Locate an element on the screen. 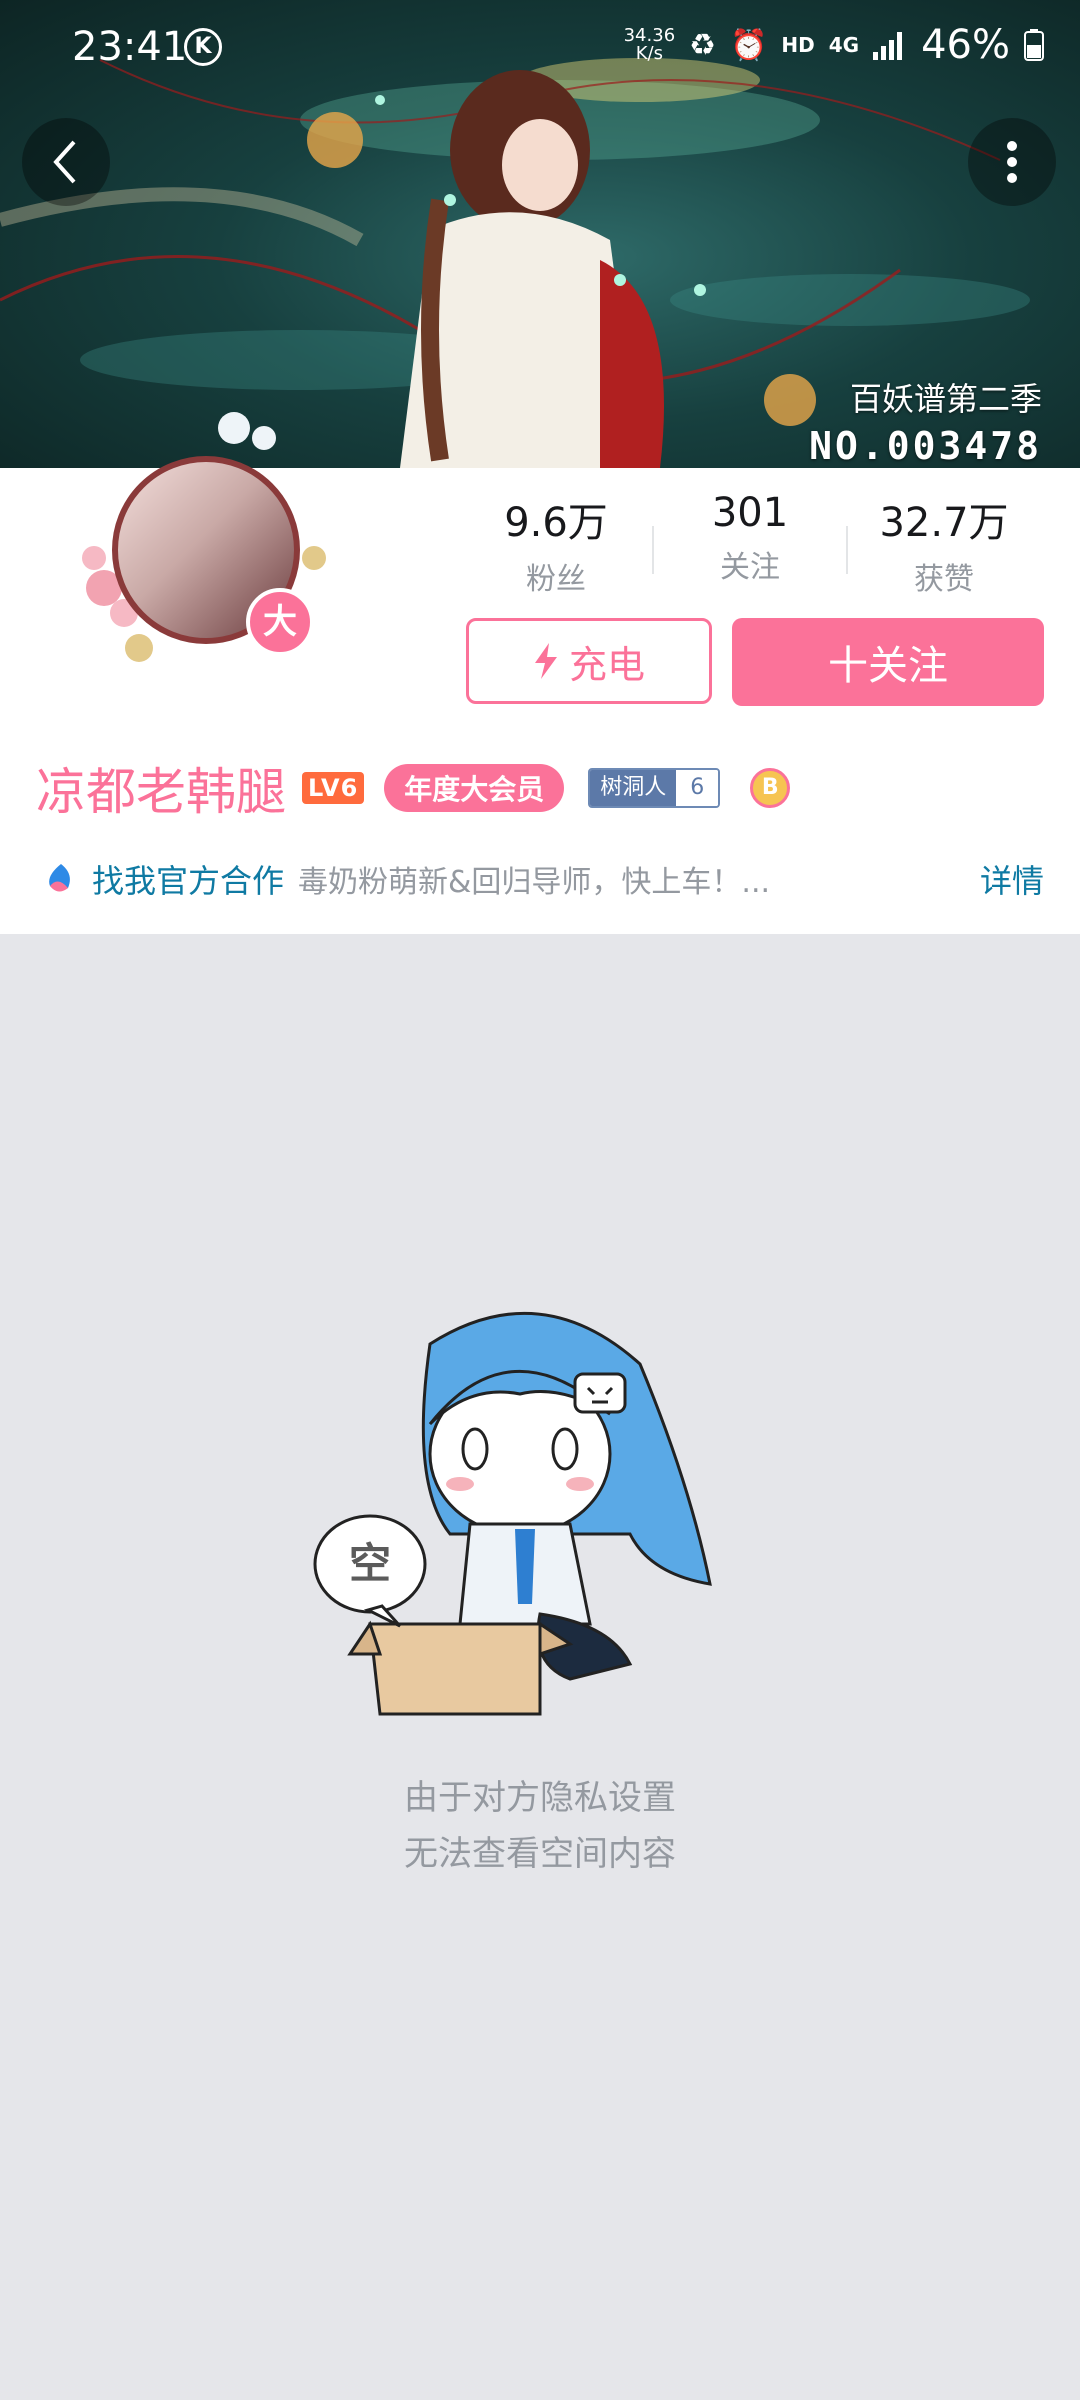 Image resolution: width=1080 pixels, height=2400 pixels. banner-title: 百妖谱第二季 is located at coordinates (945, 399).